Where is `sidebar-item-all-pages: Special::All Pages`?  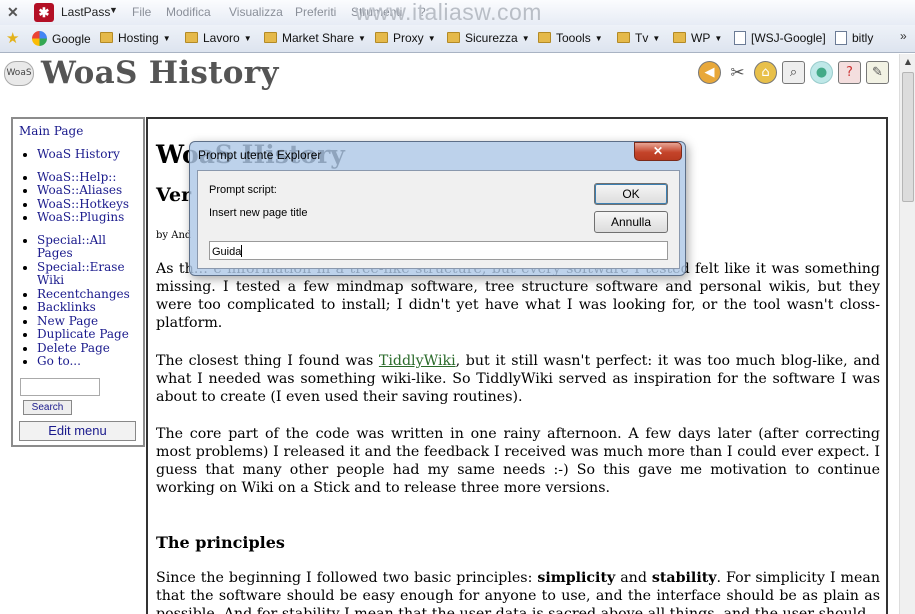 sidebar-item-all-pages: Special::All Pages is located at coordinates (87, 247).